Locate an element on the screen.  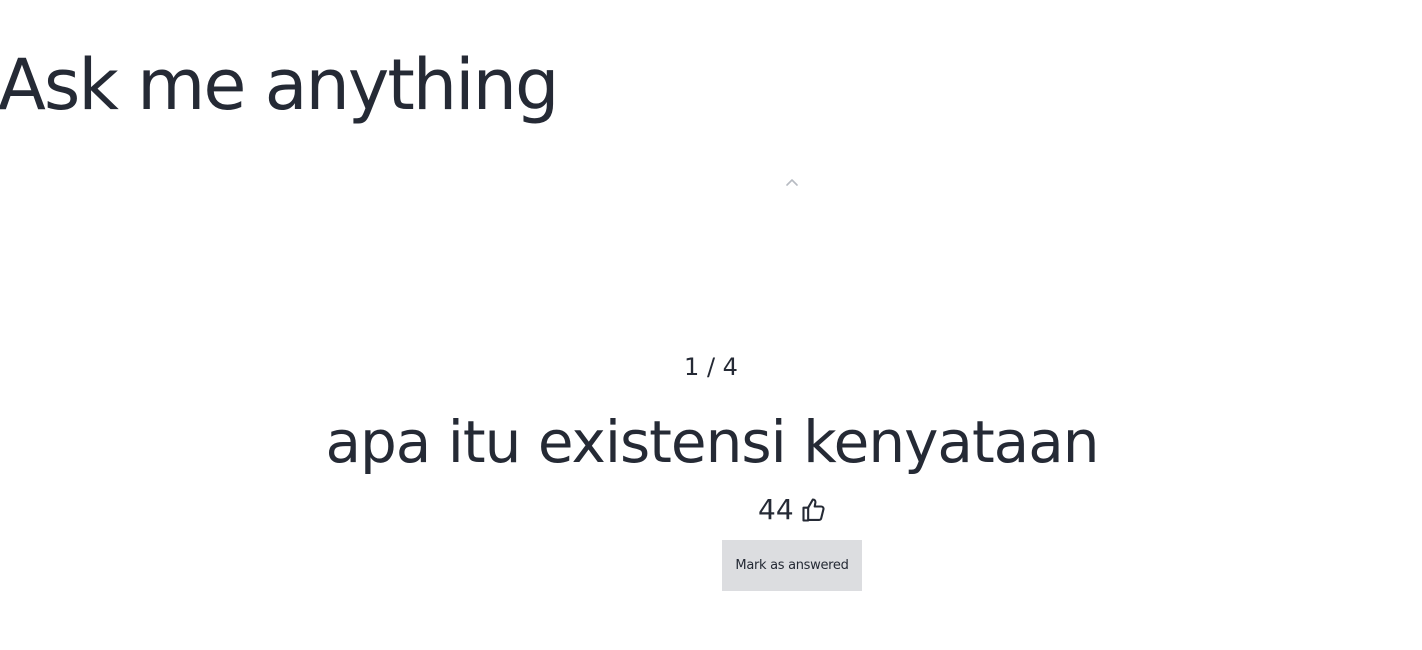
question-text: apa itu existensi kenyataan is located at coordinates (712, 442).